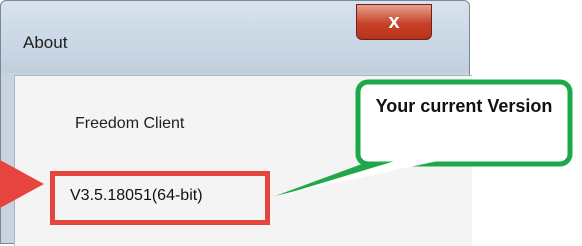 The height and width of the screenshot is (246, 582). I want to click on callout-text: Your current Version, so click(464, 106).